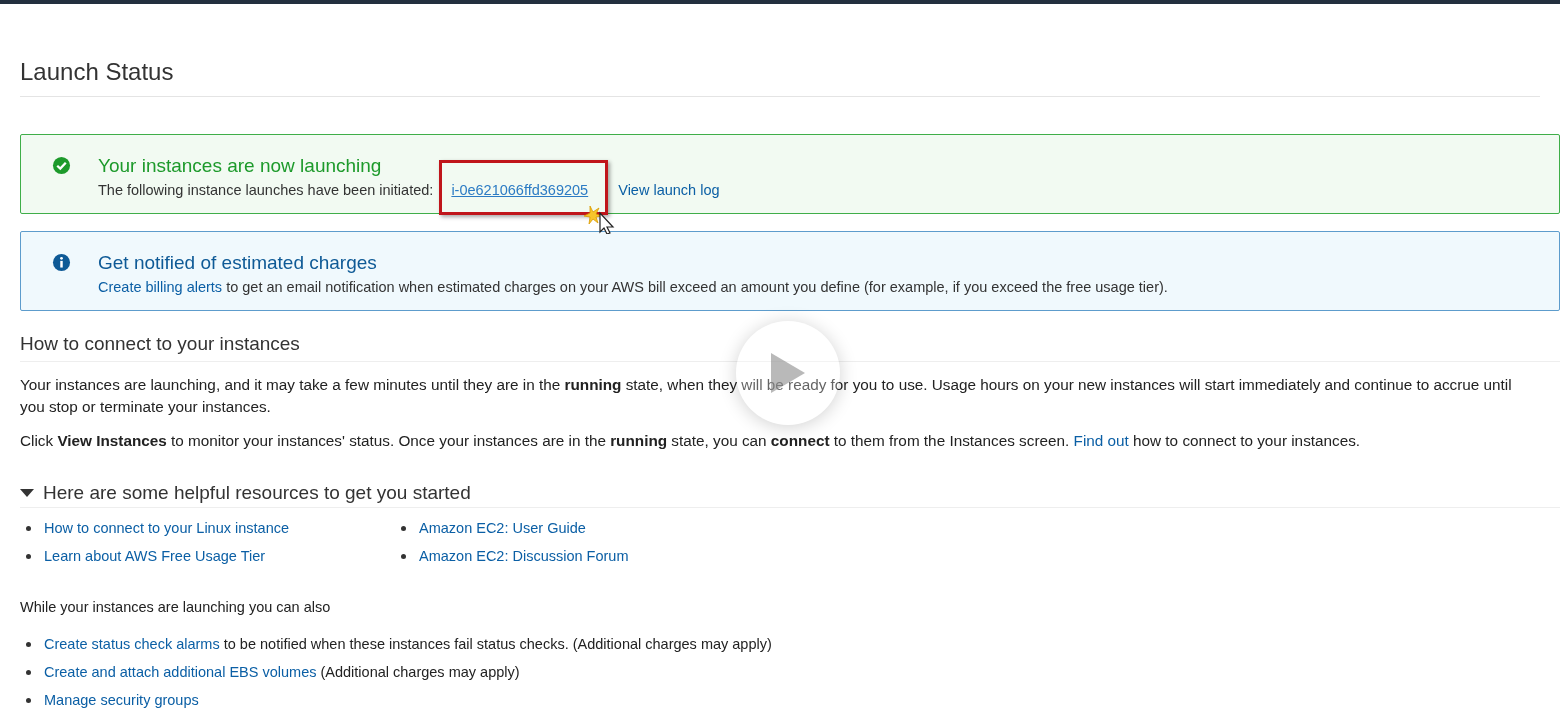  What do you see at coordinates (520, 190) in the screenshot?
I see `link: i-0e621066ffd369205` at bounding box center [520, 190].